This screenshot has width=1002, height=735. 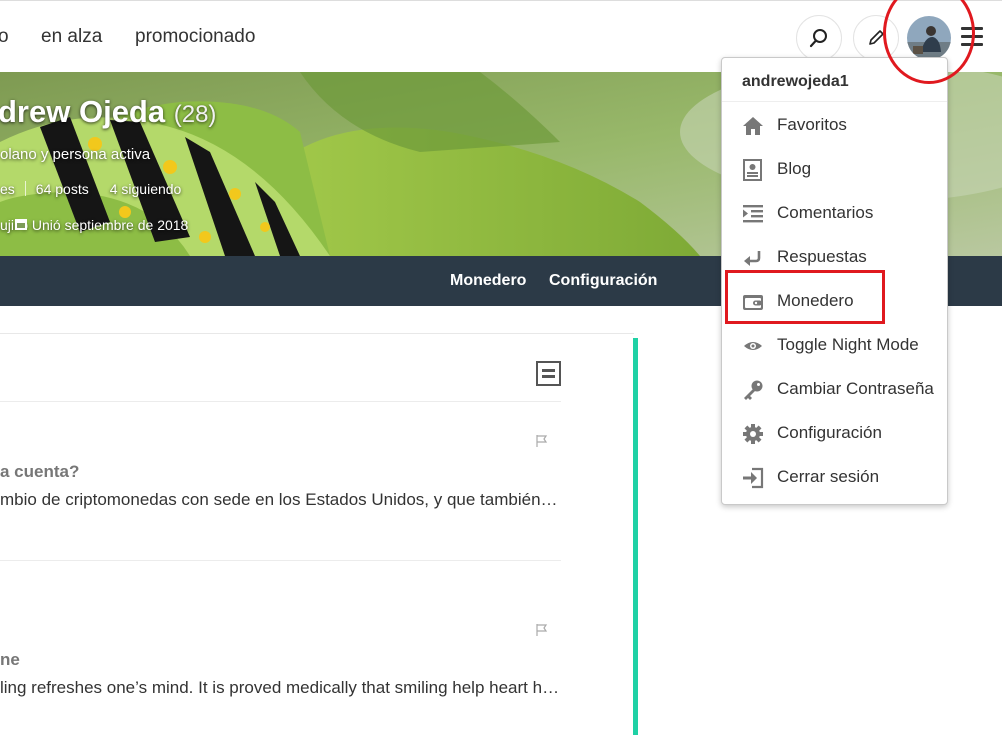 What do you see at coordinates (548, 373) in the screenshot?
I see `layout-toggle-button` at bounding box center [548, 373].